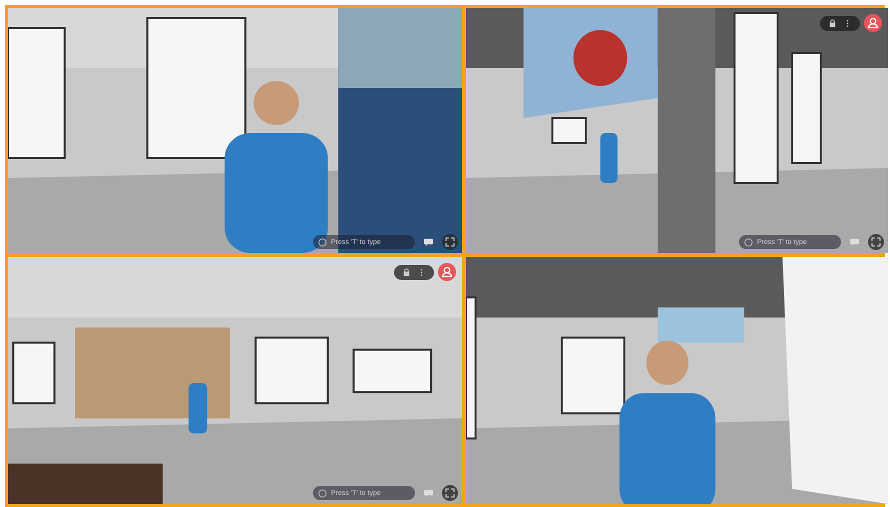  I want to click on chat-icon, so click(428, 242).